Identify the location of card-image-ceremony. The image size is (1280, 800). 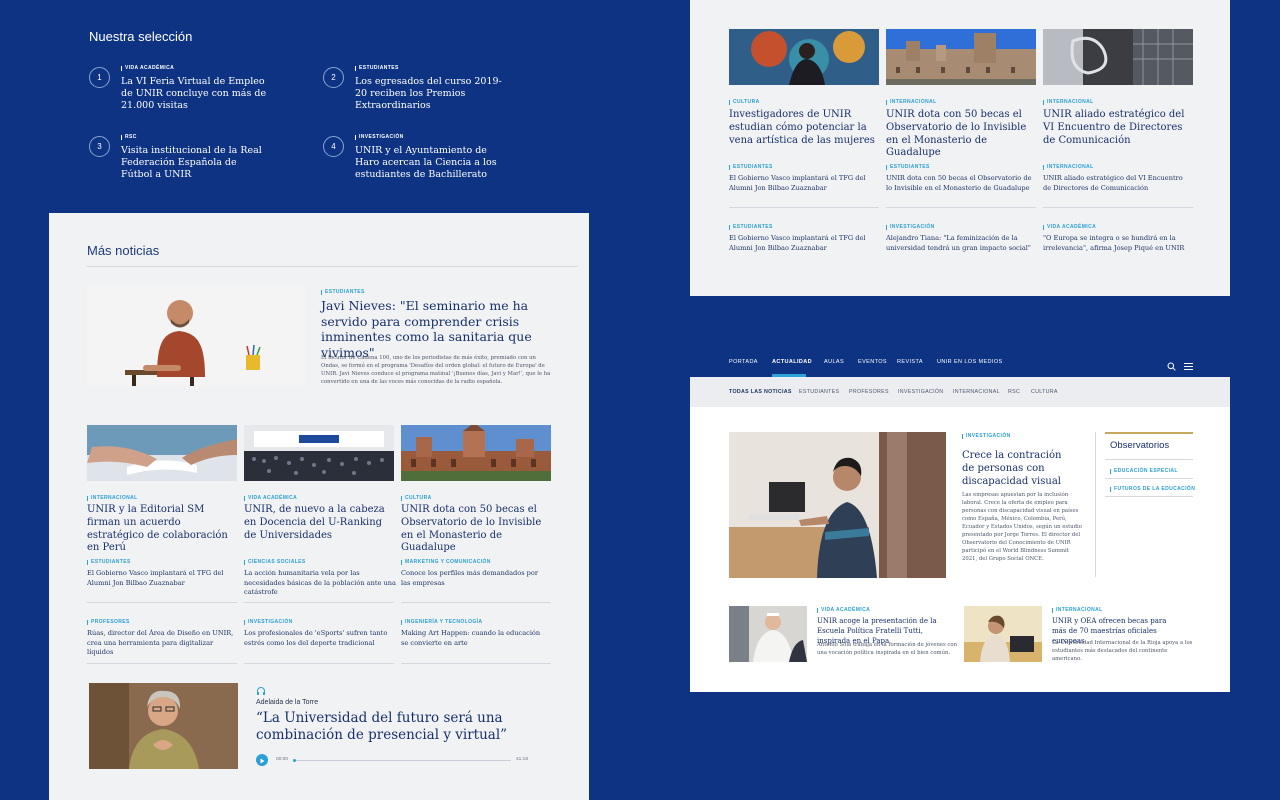
(319, 453).